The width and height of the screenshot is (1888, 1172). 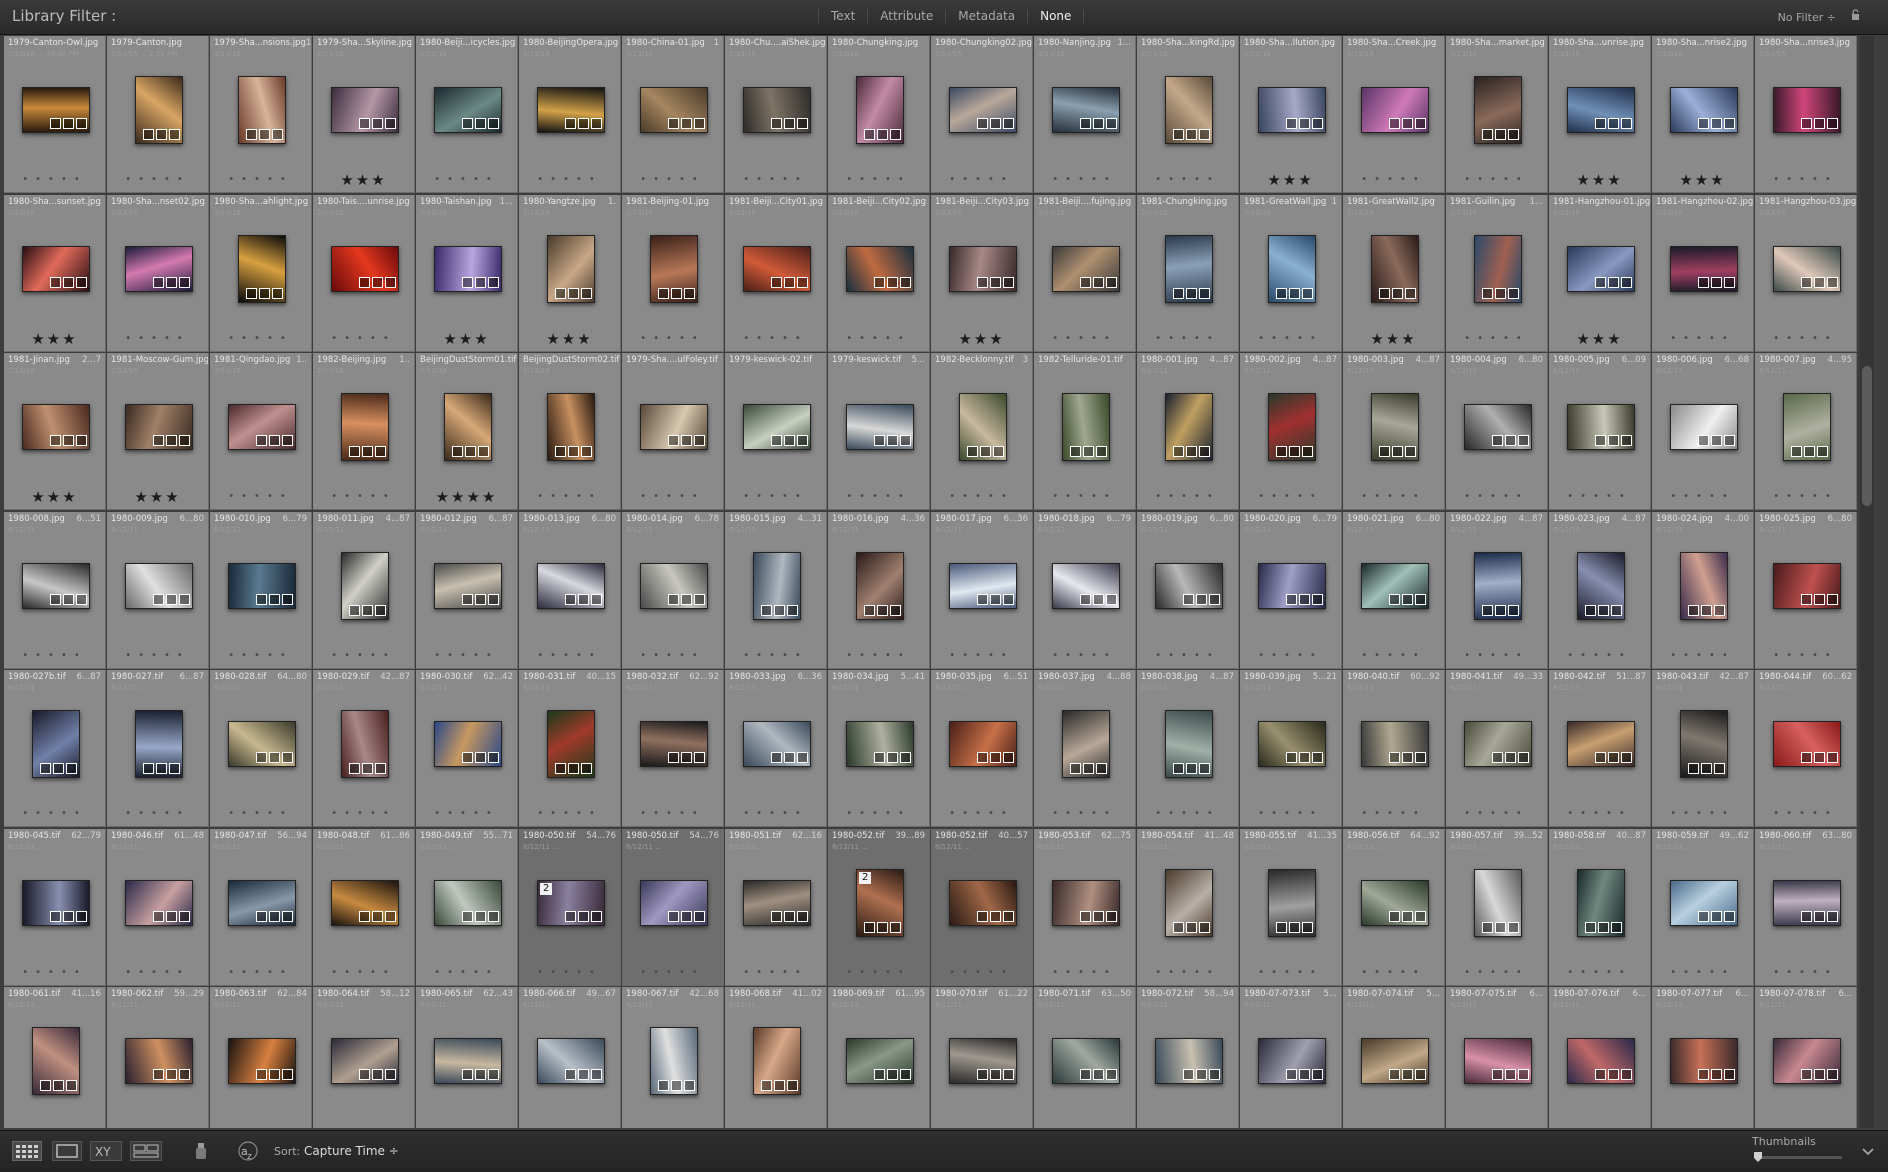 I want to click on thumbnail-cell: 1980-068.tif 41...02 8/12/11 ... •••••, so click(x=776, y=1057).